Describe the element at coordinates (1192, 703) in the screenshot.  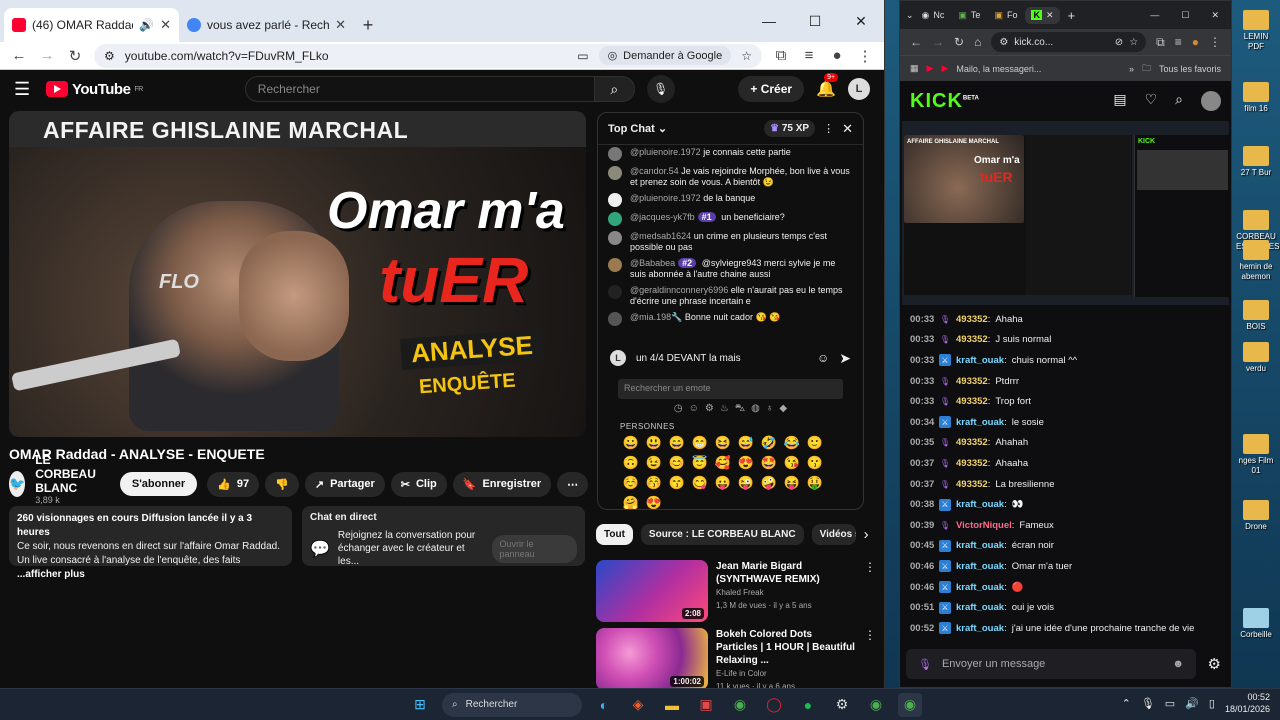
I see `volume-icon: 🔊` at that location.